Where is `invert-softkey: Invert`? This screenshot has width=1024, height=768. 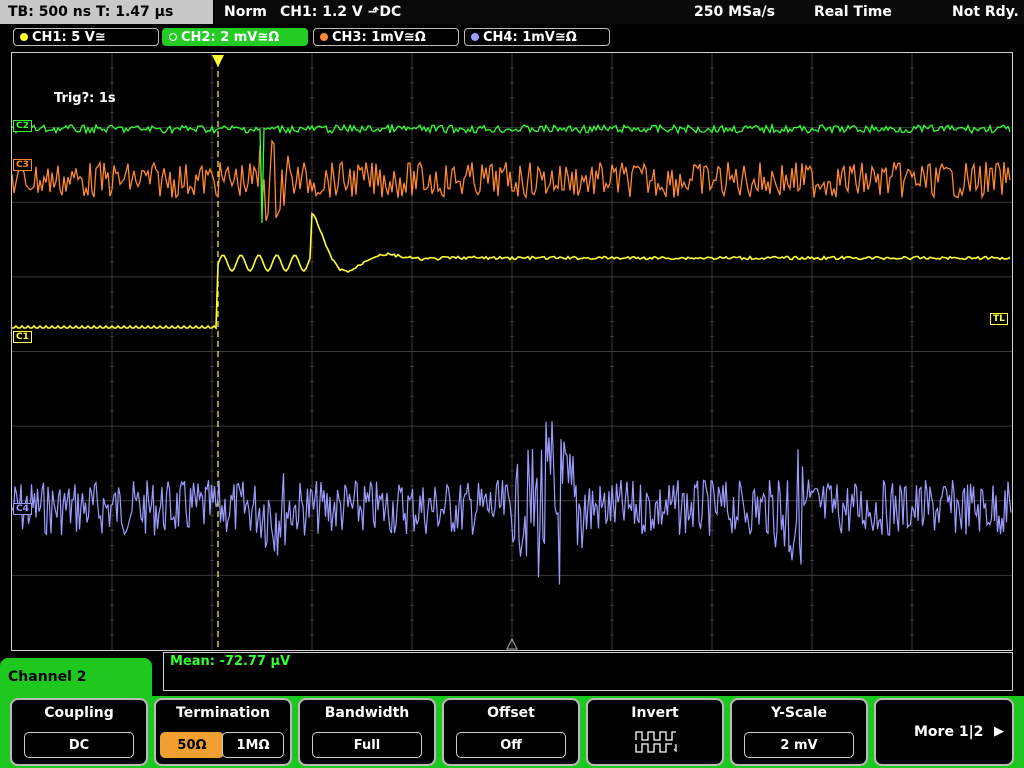 invert-softkey: Invert is located at coordinates (655, 732).